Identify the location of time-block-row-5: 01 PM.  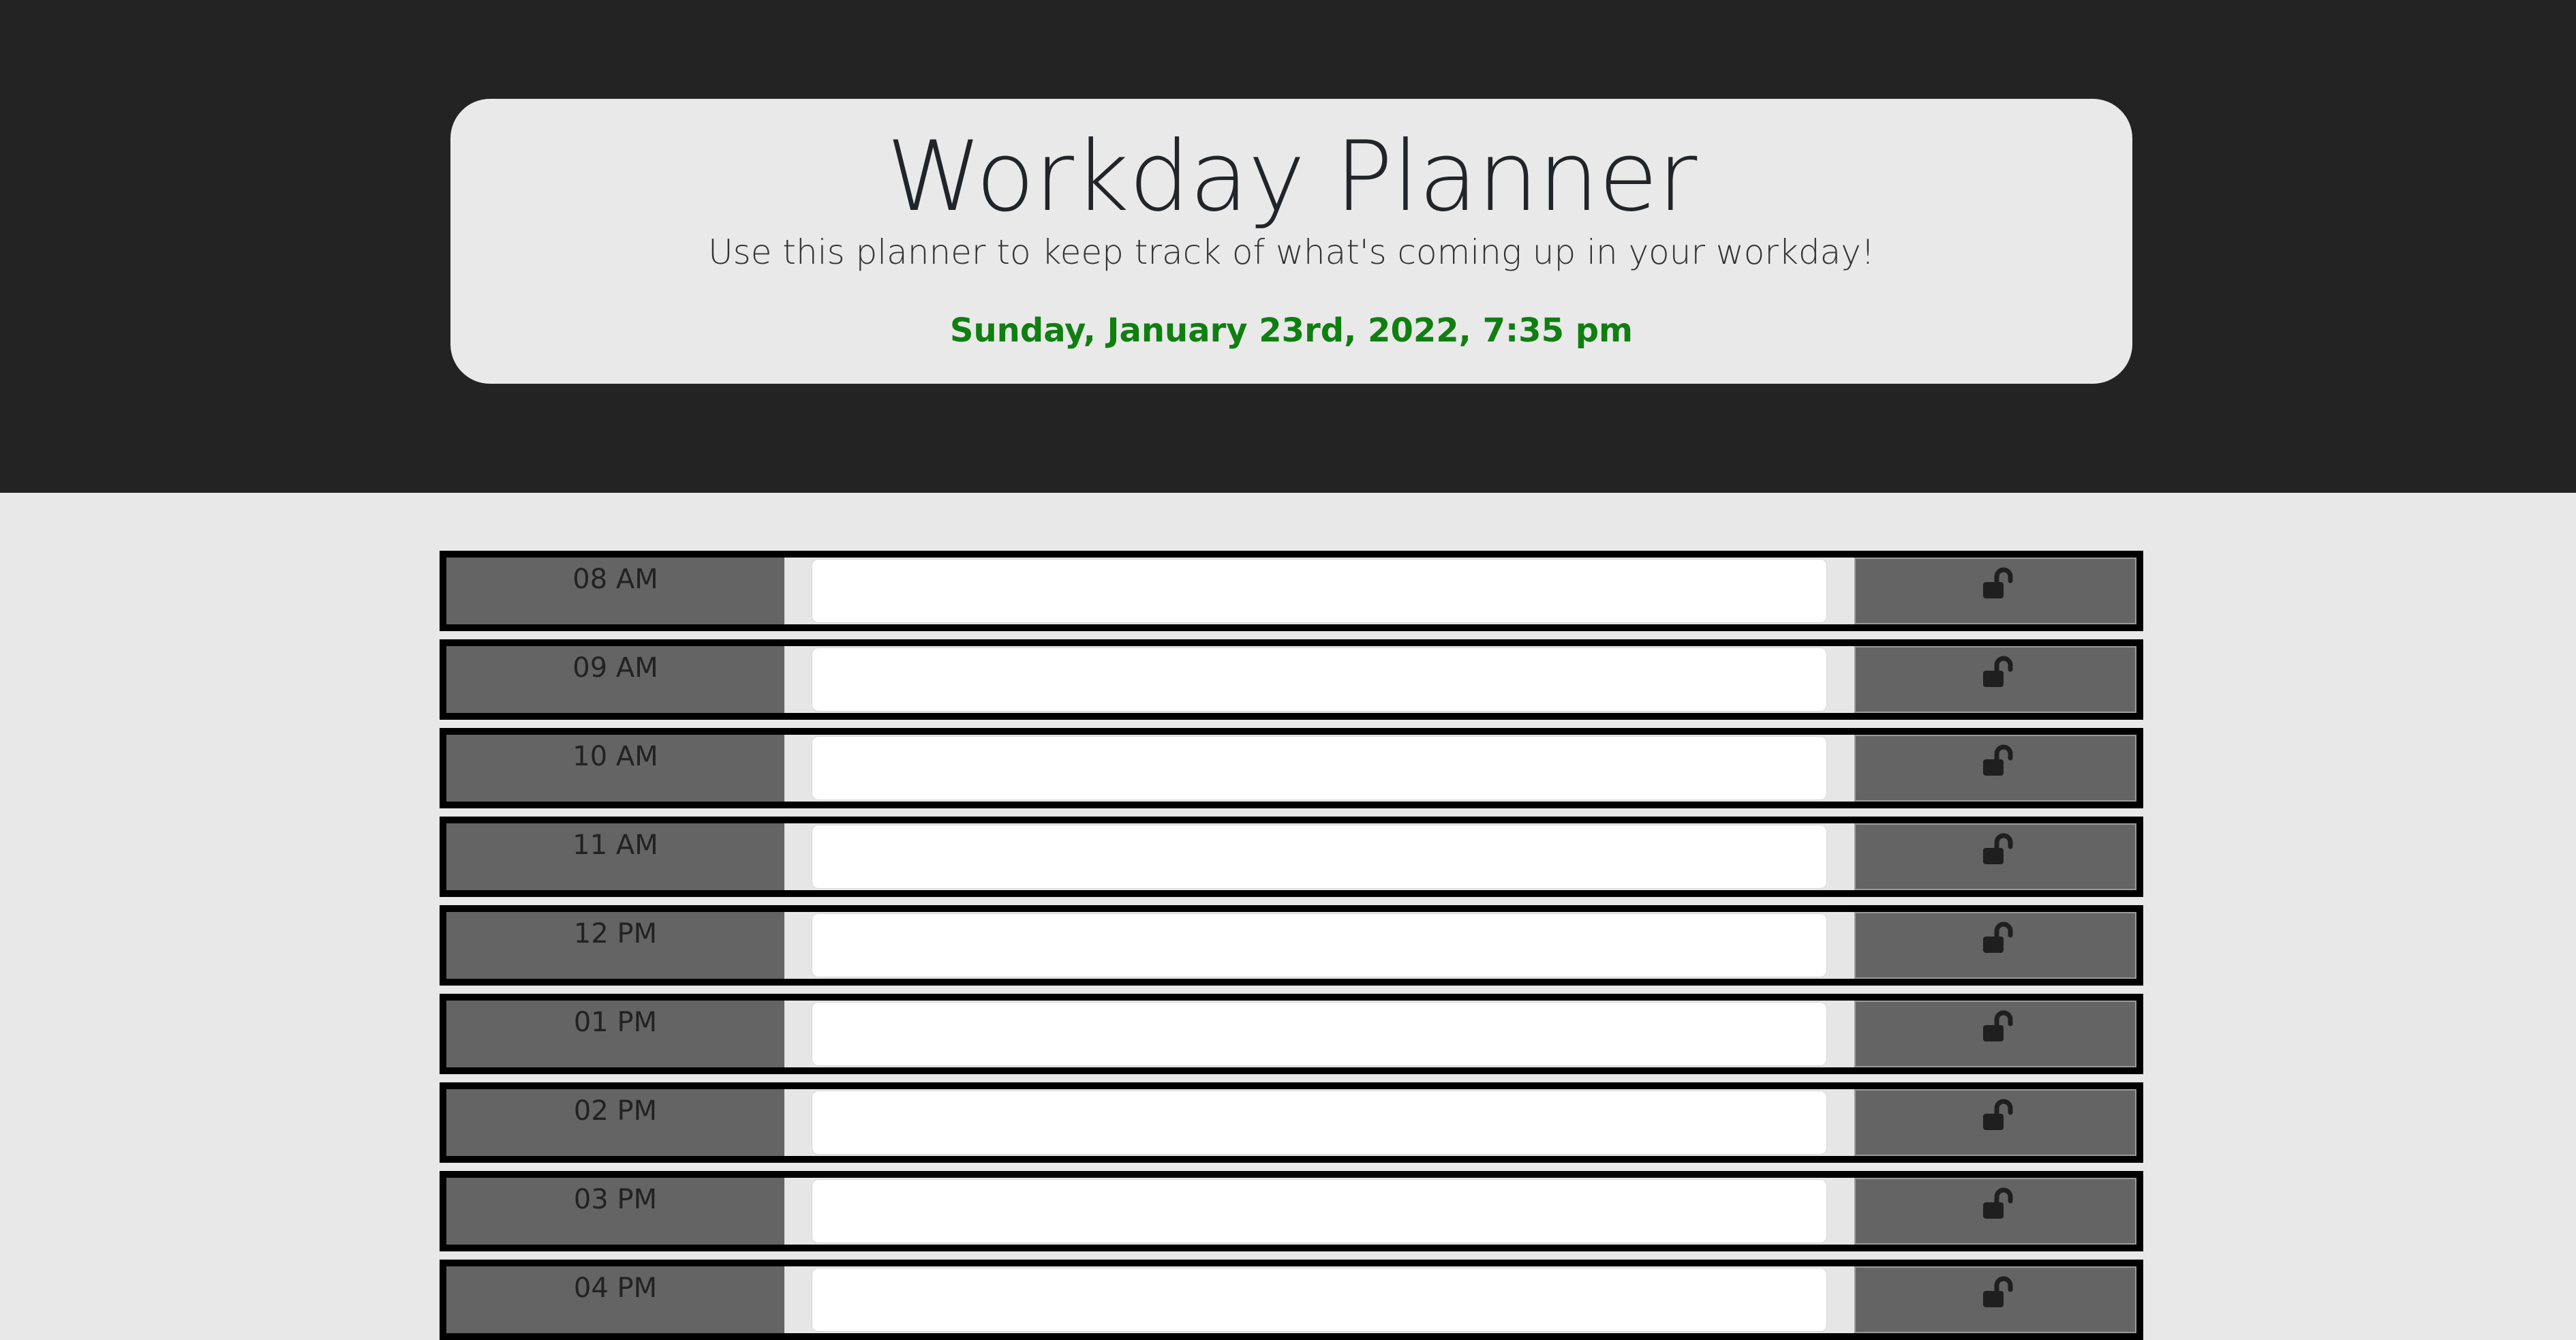
(1291, 1034).